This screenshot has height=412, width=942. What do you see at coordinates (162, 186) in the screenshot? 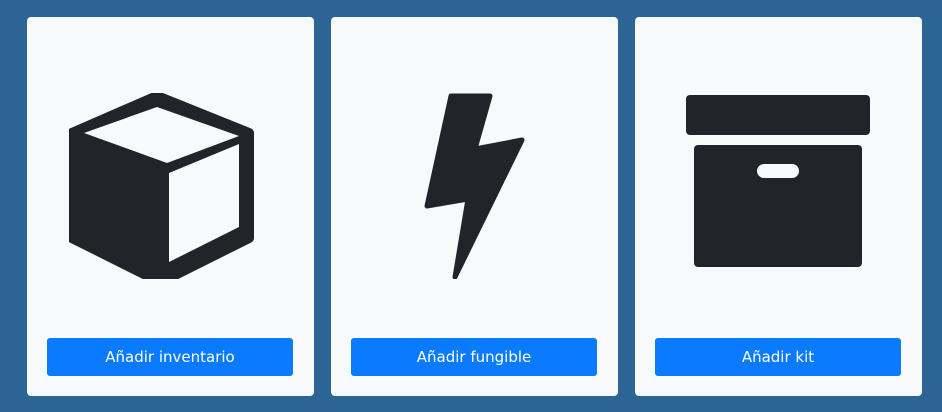
I see `cube-box-icon` at bounding box center [162, 186].